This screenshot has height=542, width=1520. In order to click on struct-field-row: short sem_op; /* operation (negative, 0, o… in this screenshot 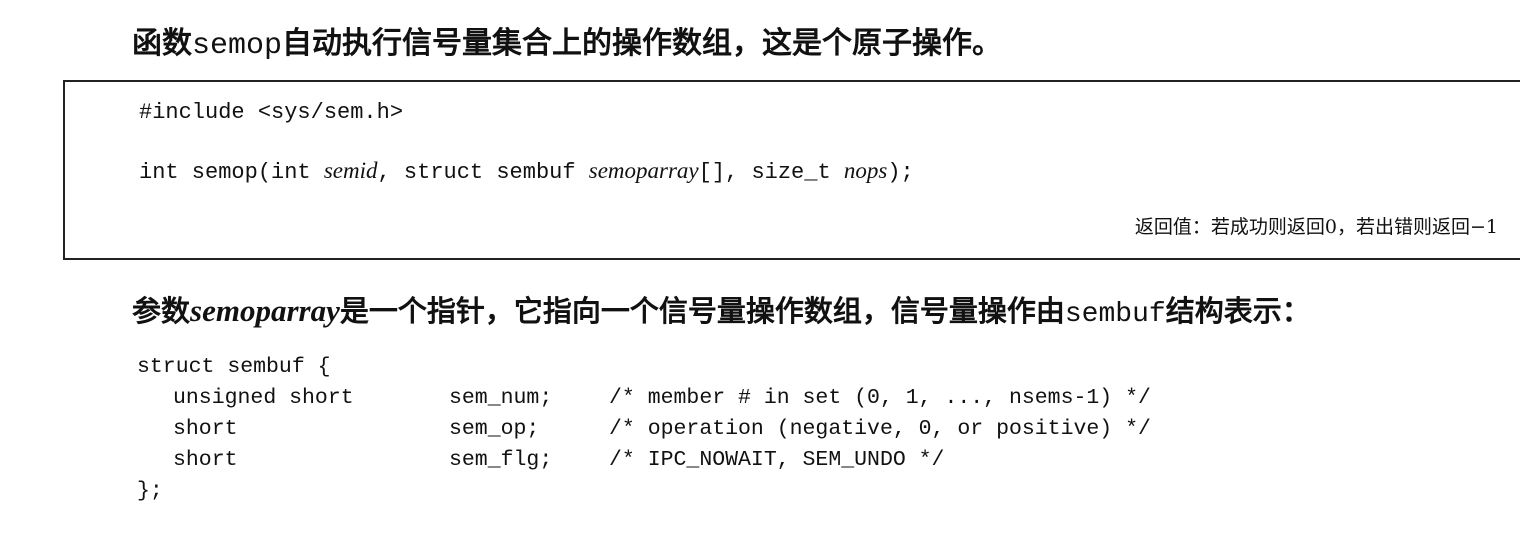, I will do `click(644, 429)`.